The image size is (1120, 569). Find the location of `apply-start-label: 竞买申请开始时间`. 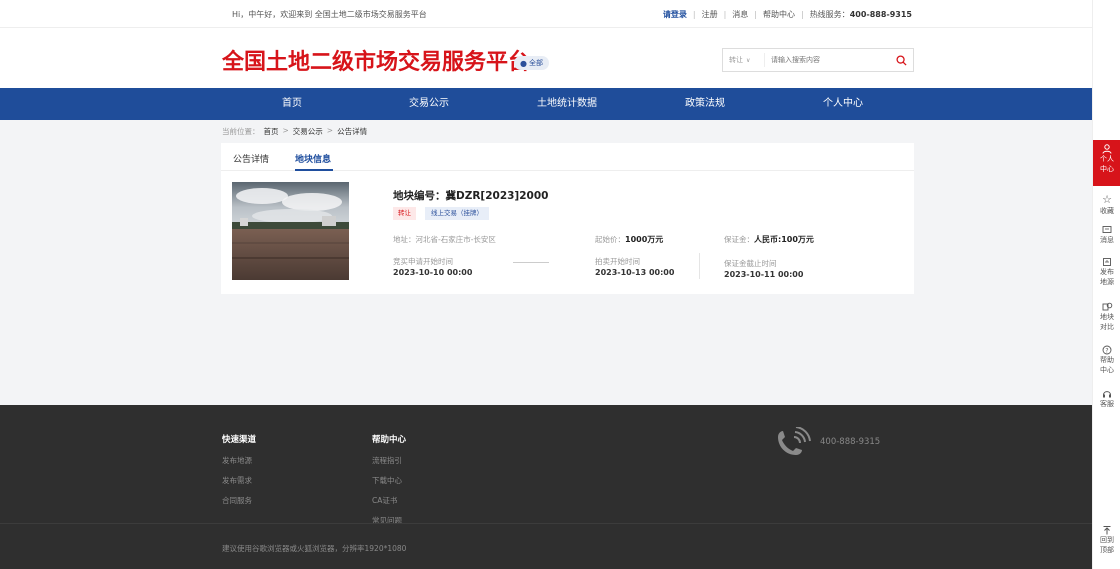

apply-start-label: 竞买申请开始时间 is located at coordinates (423, 261).